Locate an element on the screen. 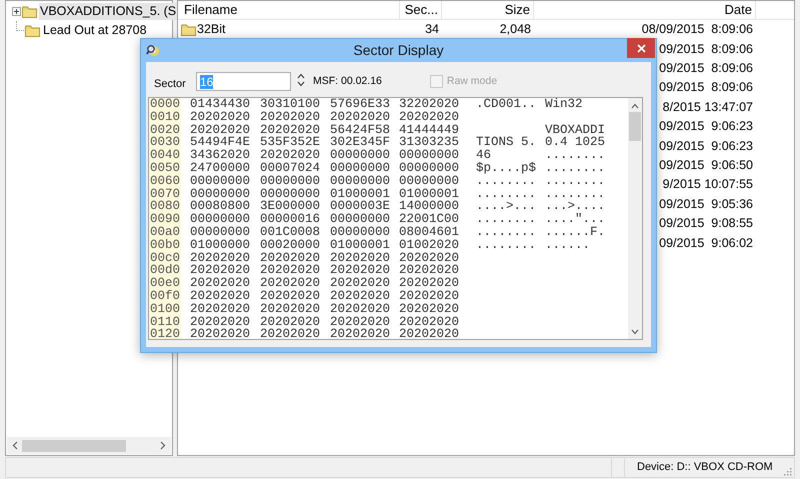 This screenshot has width=800, height=479. file-name: 32Bit is located at coordinates (211, 29).